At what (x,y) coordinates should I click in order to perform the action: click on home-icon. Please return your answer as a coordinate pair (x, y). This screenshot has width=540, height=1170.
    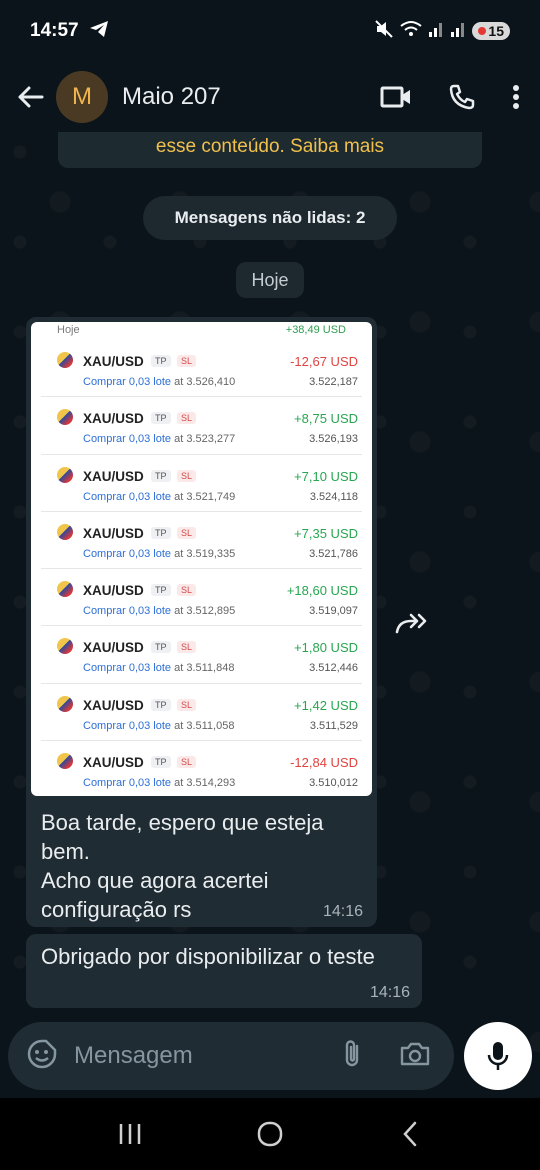
    Looking at the image, I should click on (270, 1134).